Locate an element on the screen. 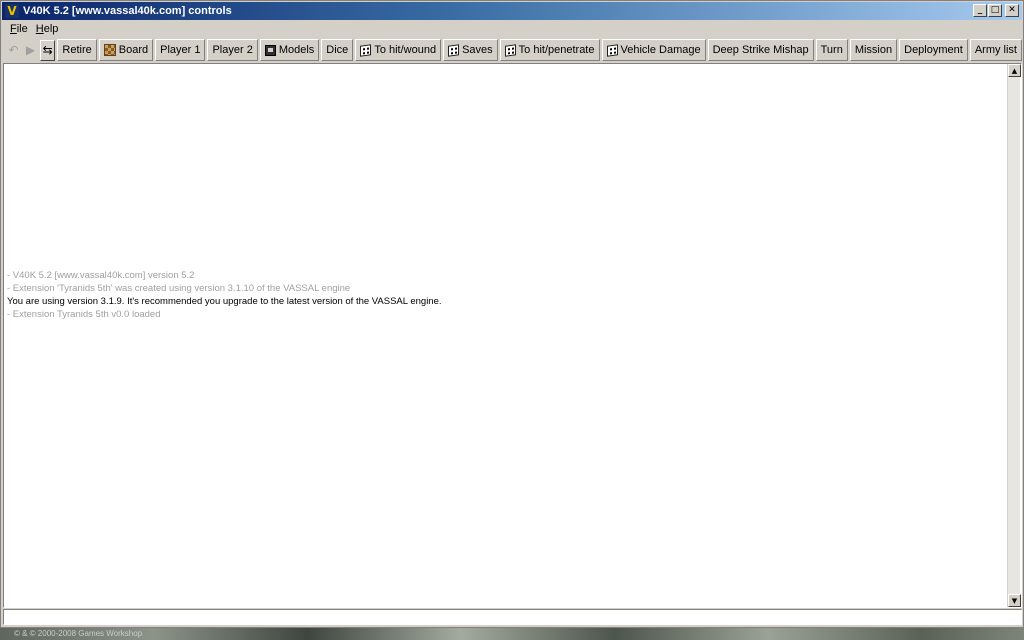  player-1-button: Player 1 is located at coordinates (180, 50).